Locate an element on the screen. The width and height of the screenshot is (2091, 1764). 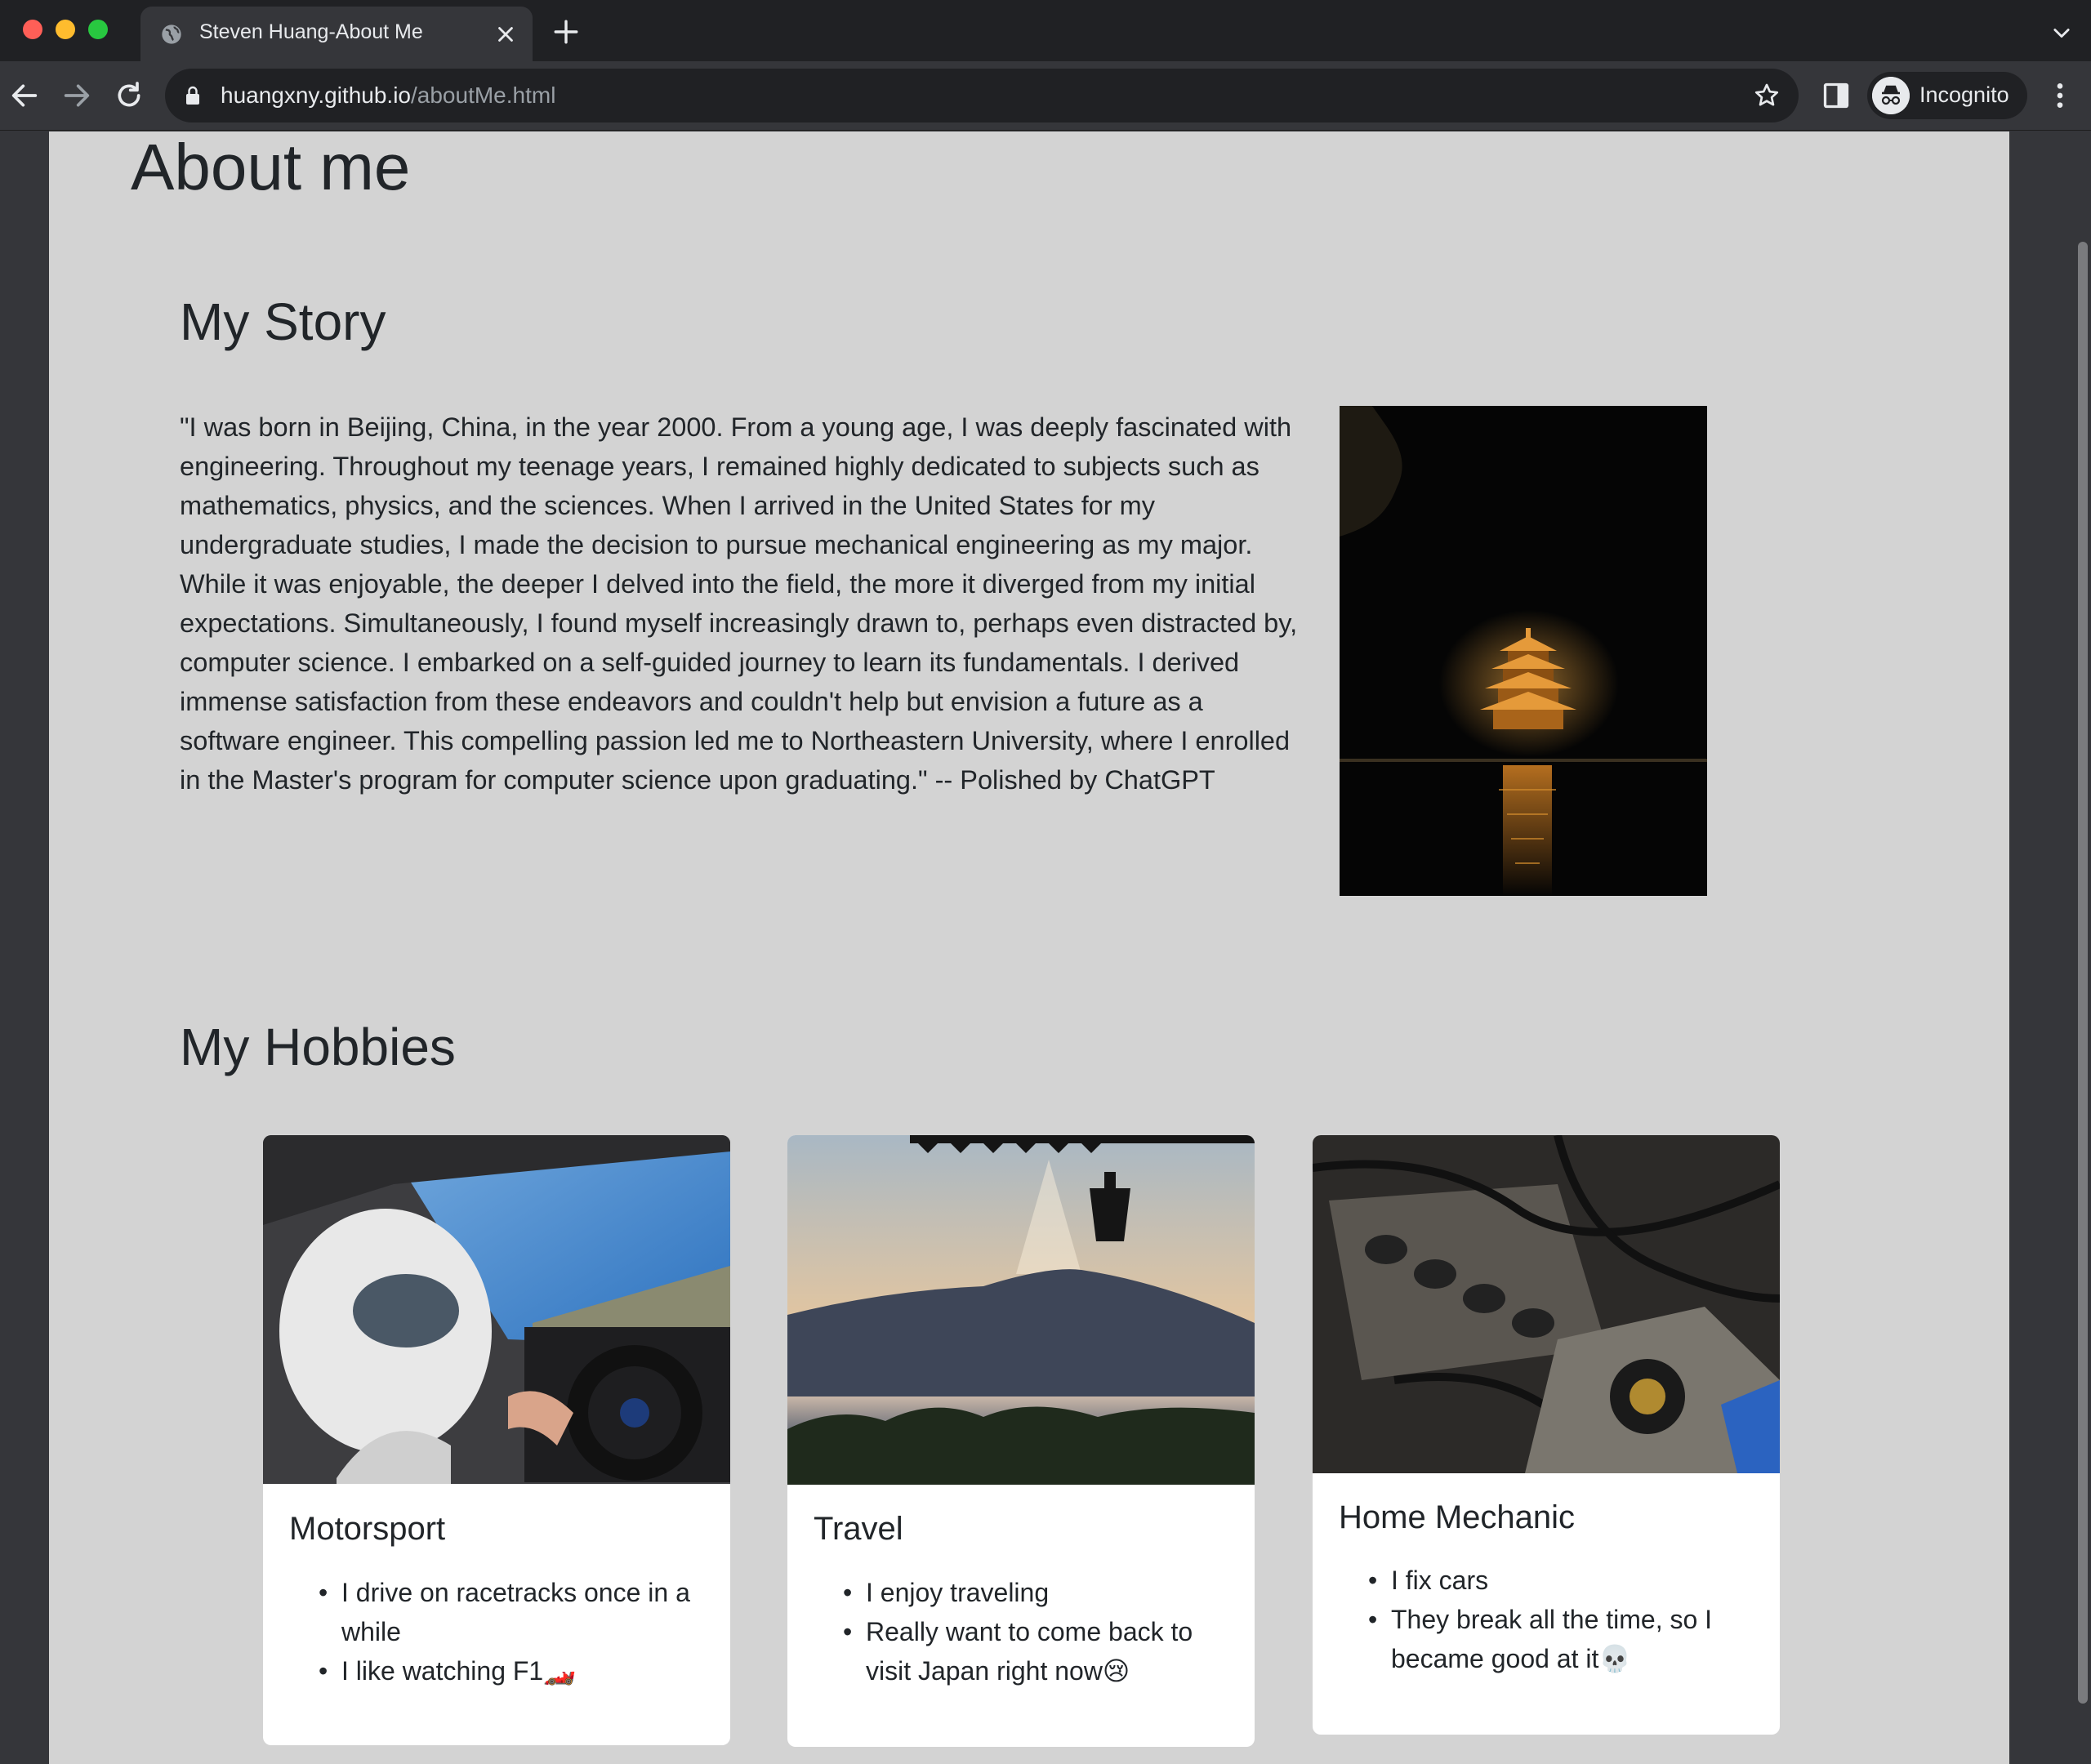
address-bar: huangxny.github.io/aboutMe.html is located at coordinates (982, 95).